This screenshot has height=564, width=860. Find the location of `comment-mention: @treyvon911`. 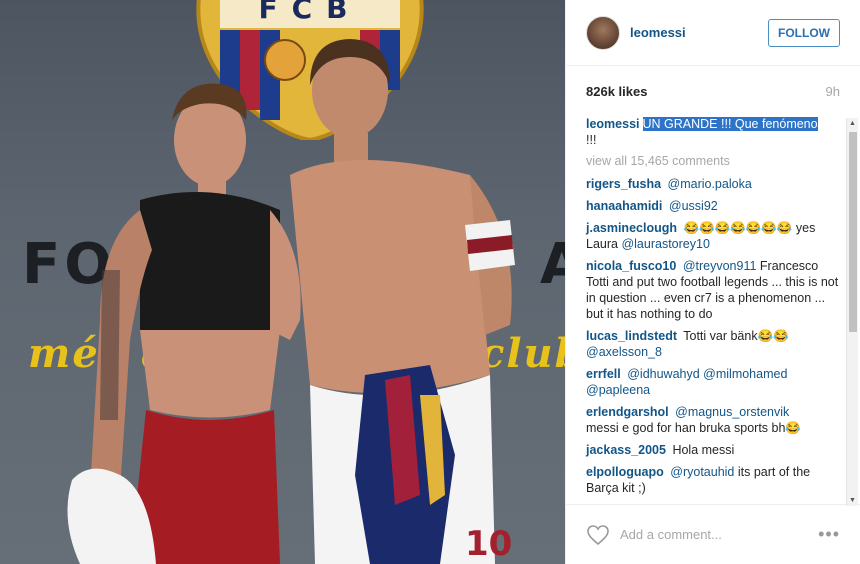

comment-mention: @treyvon911 is located at coordinates (720, 266).